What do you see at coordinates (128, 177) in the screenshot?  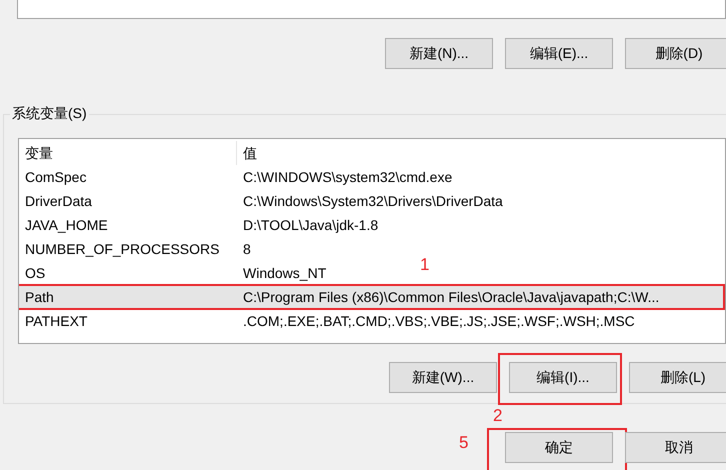 I see `table-cell: ComSpec` at bounding box center [128, 177].